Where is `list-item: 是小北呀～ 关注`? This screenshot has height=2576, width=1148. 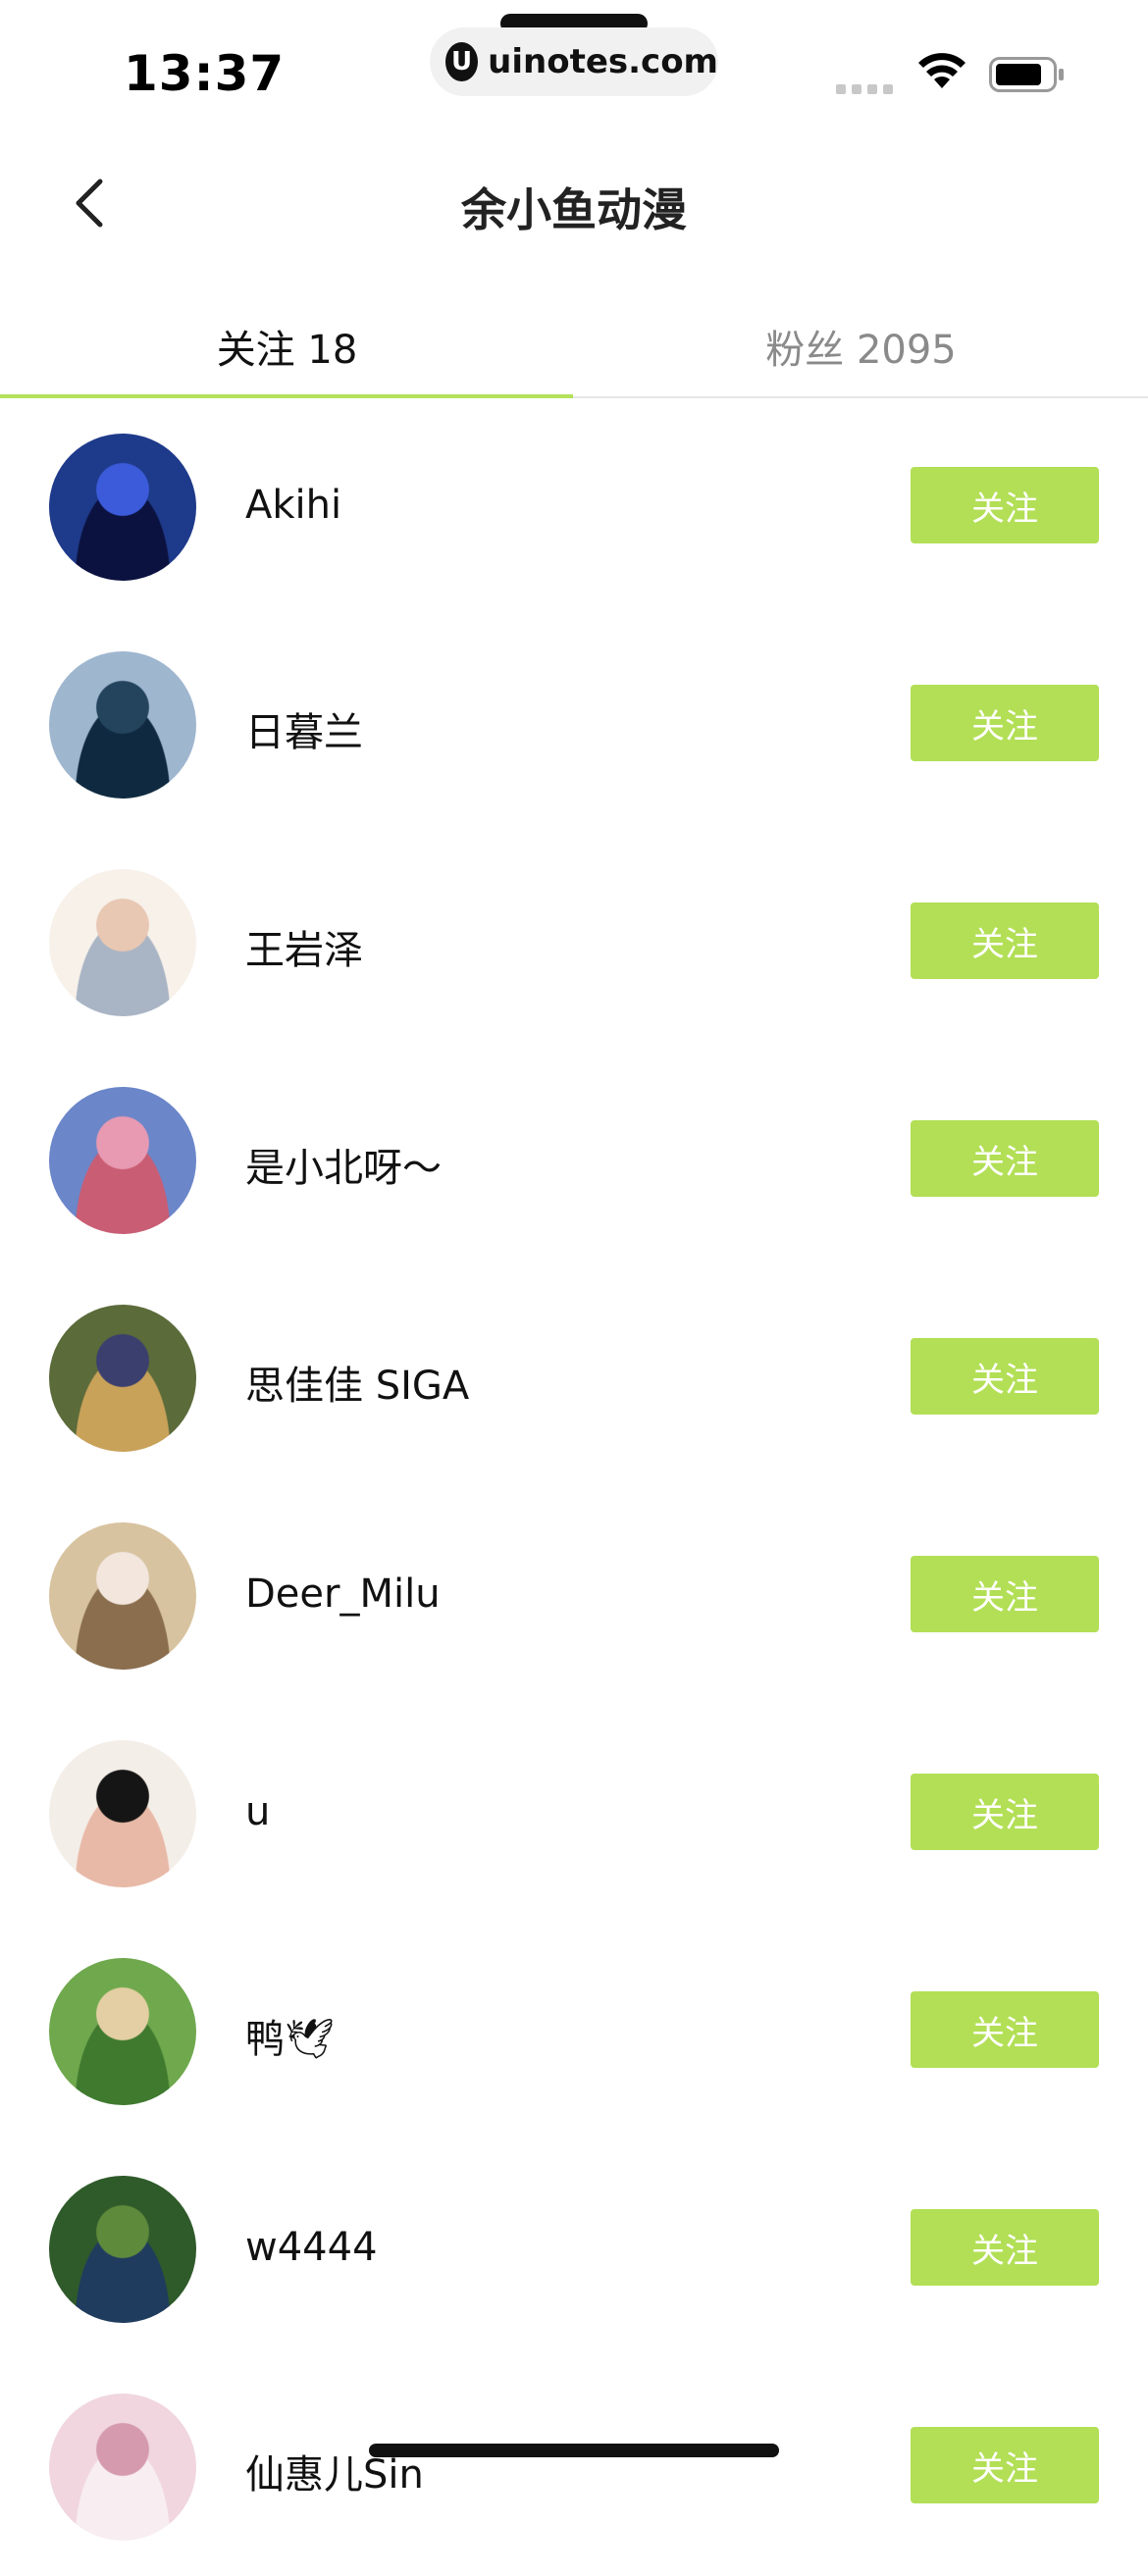
list-item: 是小北呀～ 关注 is located at coordinates (574, 1160).